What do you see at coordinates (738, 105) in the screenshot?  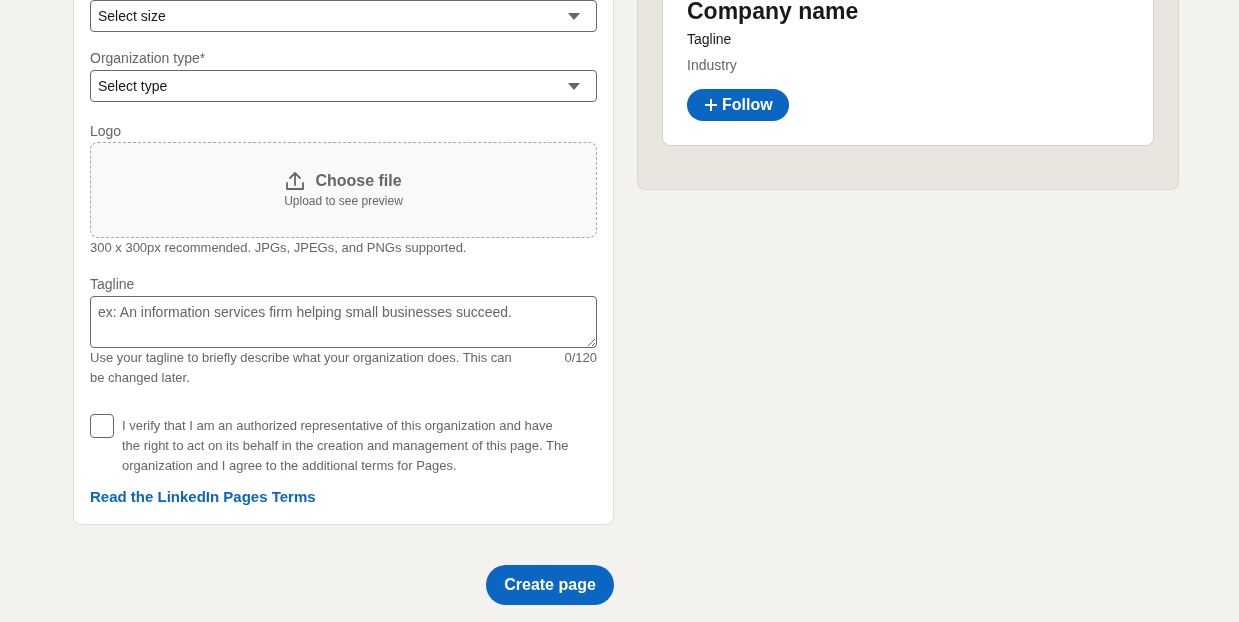 I see `follow-button: Follow` at bounding box center [738, 105].